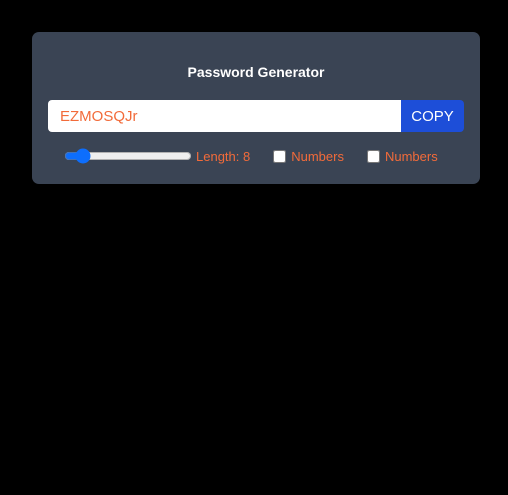 The width and height of the screenshot is (508, 495). I want to click on card-title: Password Generator, so click(256, 72).